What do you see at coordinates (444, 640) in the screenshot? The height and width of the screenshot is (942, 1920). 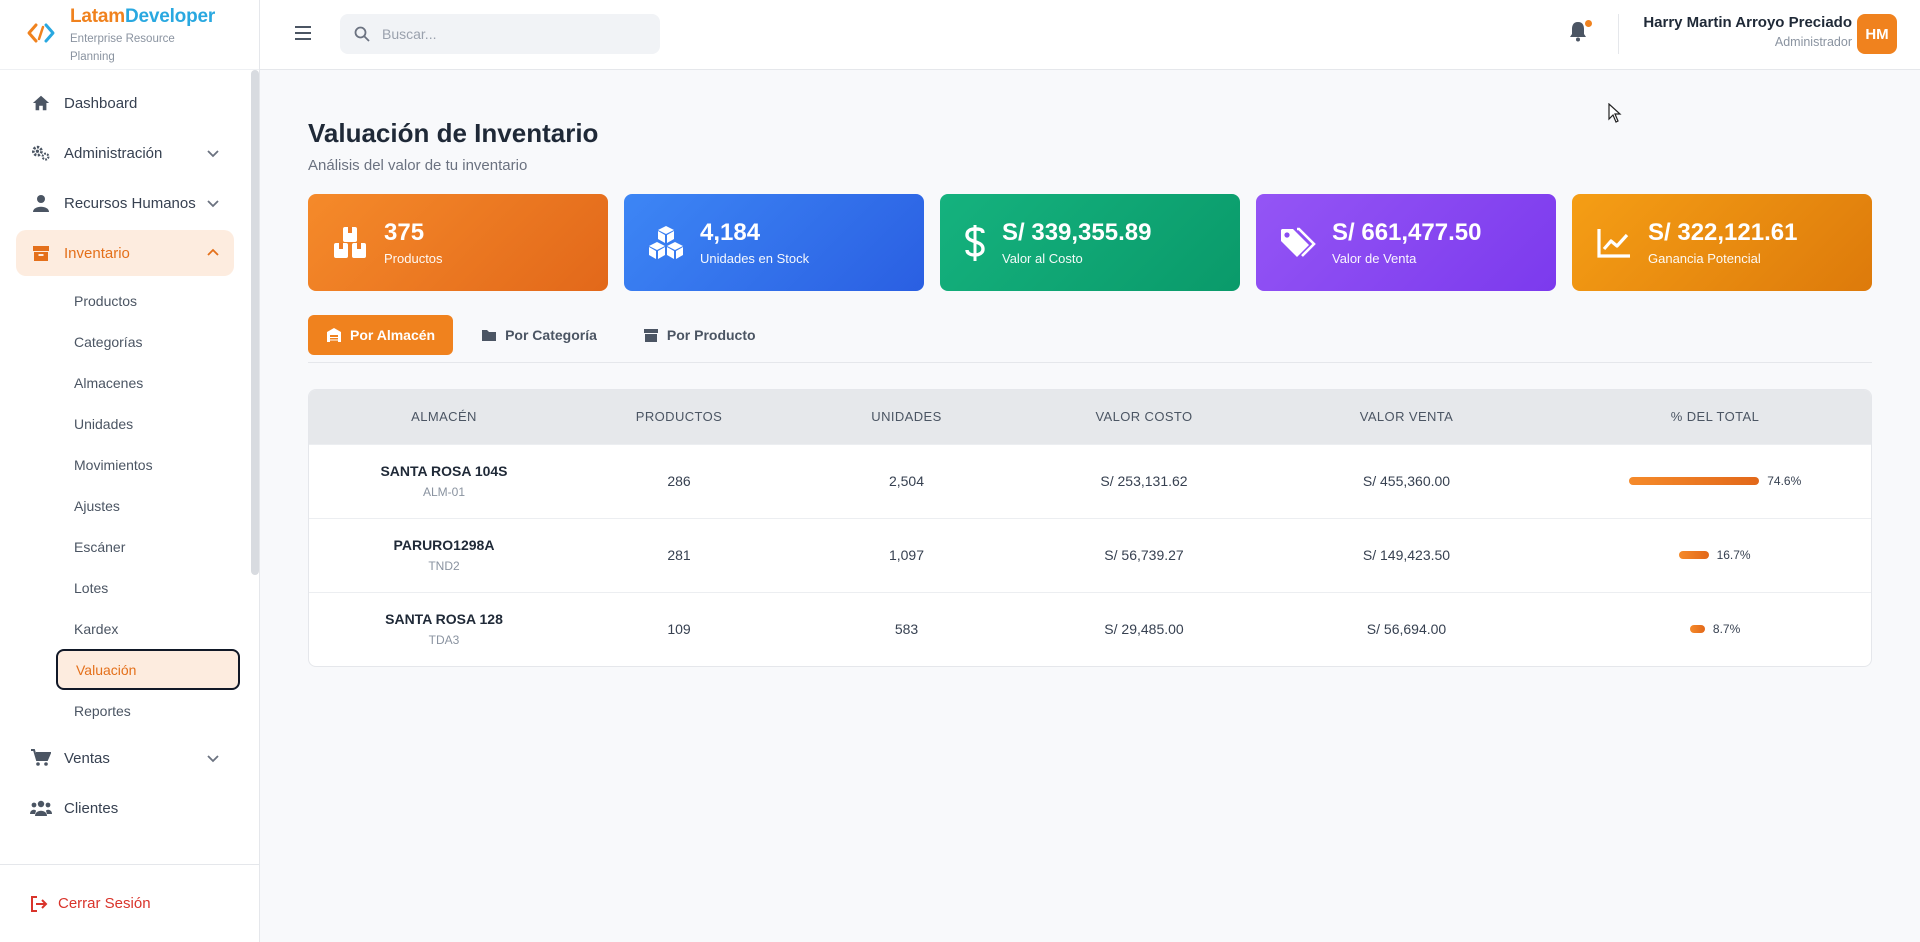 I see `warehouse-code: TDA3` at bounding box center [444, 640].